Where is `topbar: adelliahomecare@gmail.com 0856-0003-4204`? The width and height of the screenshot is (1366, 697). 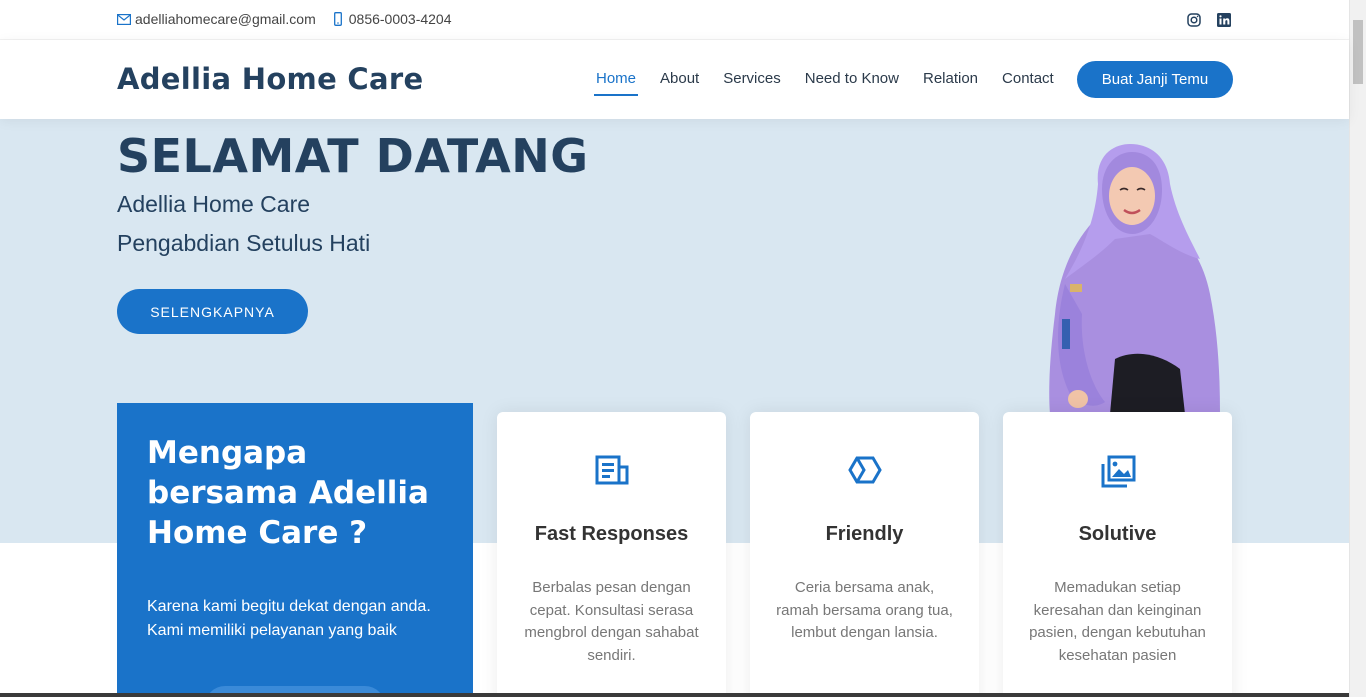
topbar: adelliahomecare@gmail.com 0856-0003-4204 is located at coordinates (674, 20).